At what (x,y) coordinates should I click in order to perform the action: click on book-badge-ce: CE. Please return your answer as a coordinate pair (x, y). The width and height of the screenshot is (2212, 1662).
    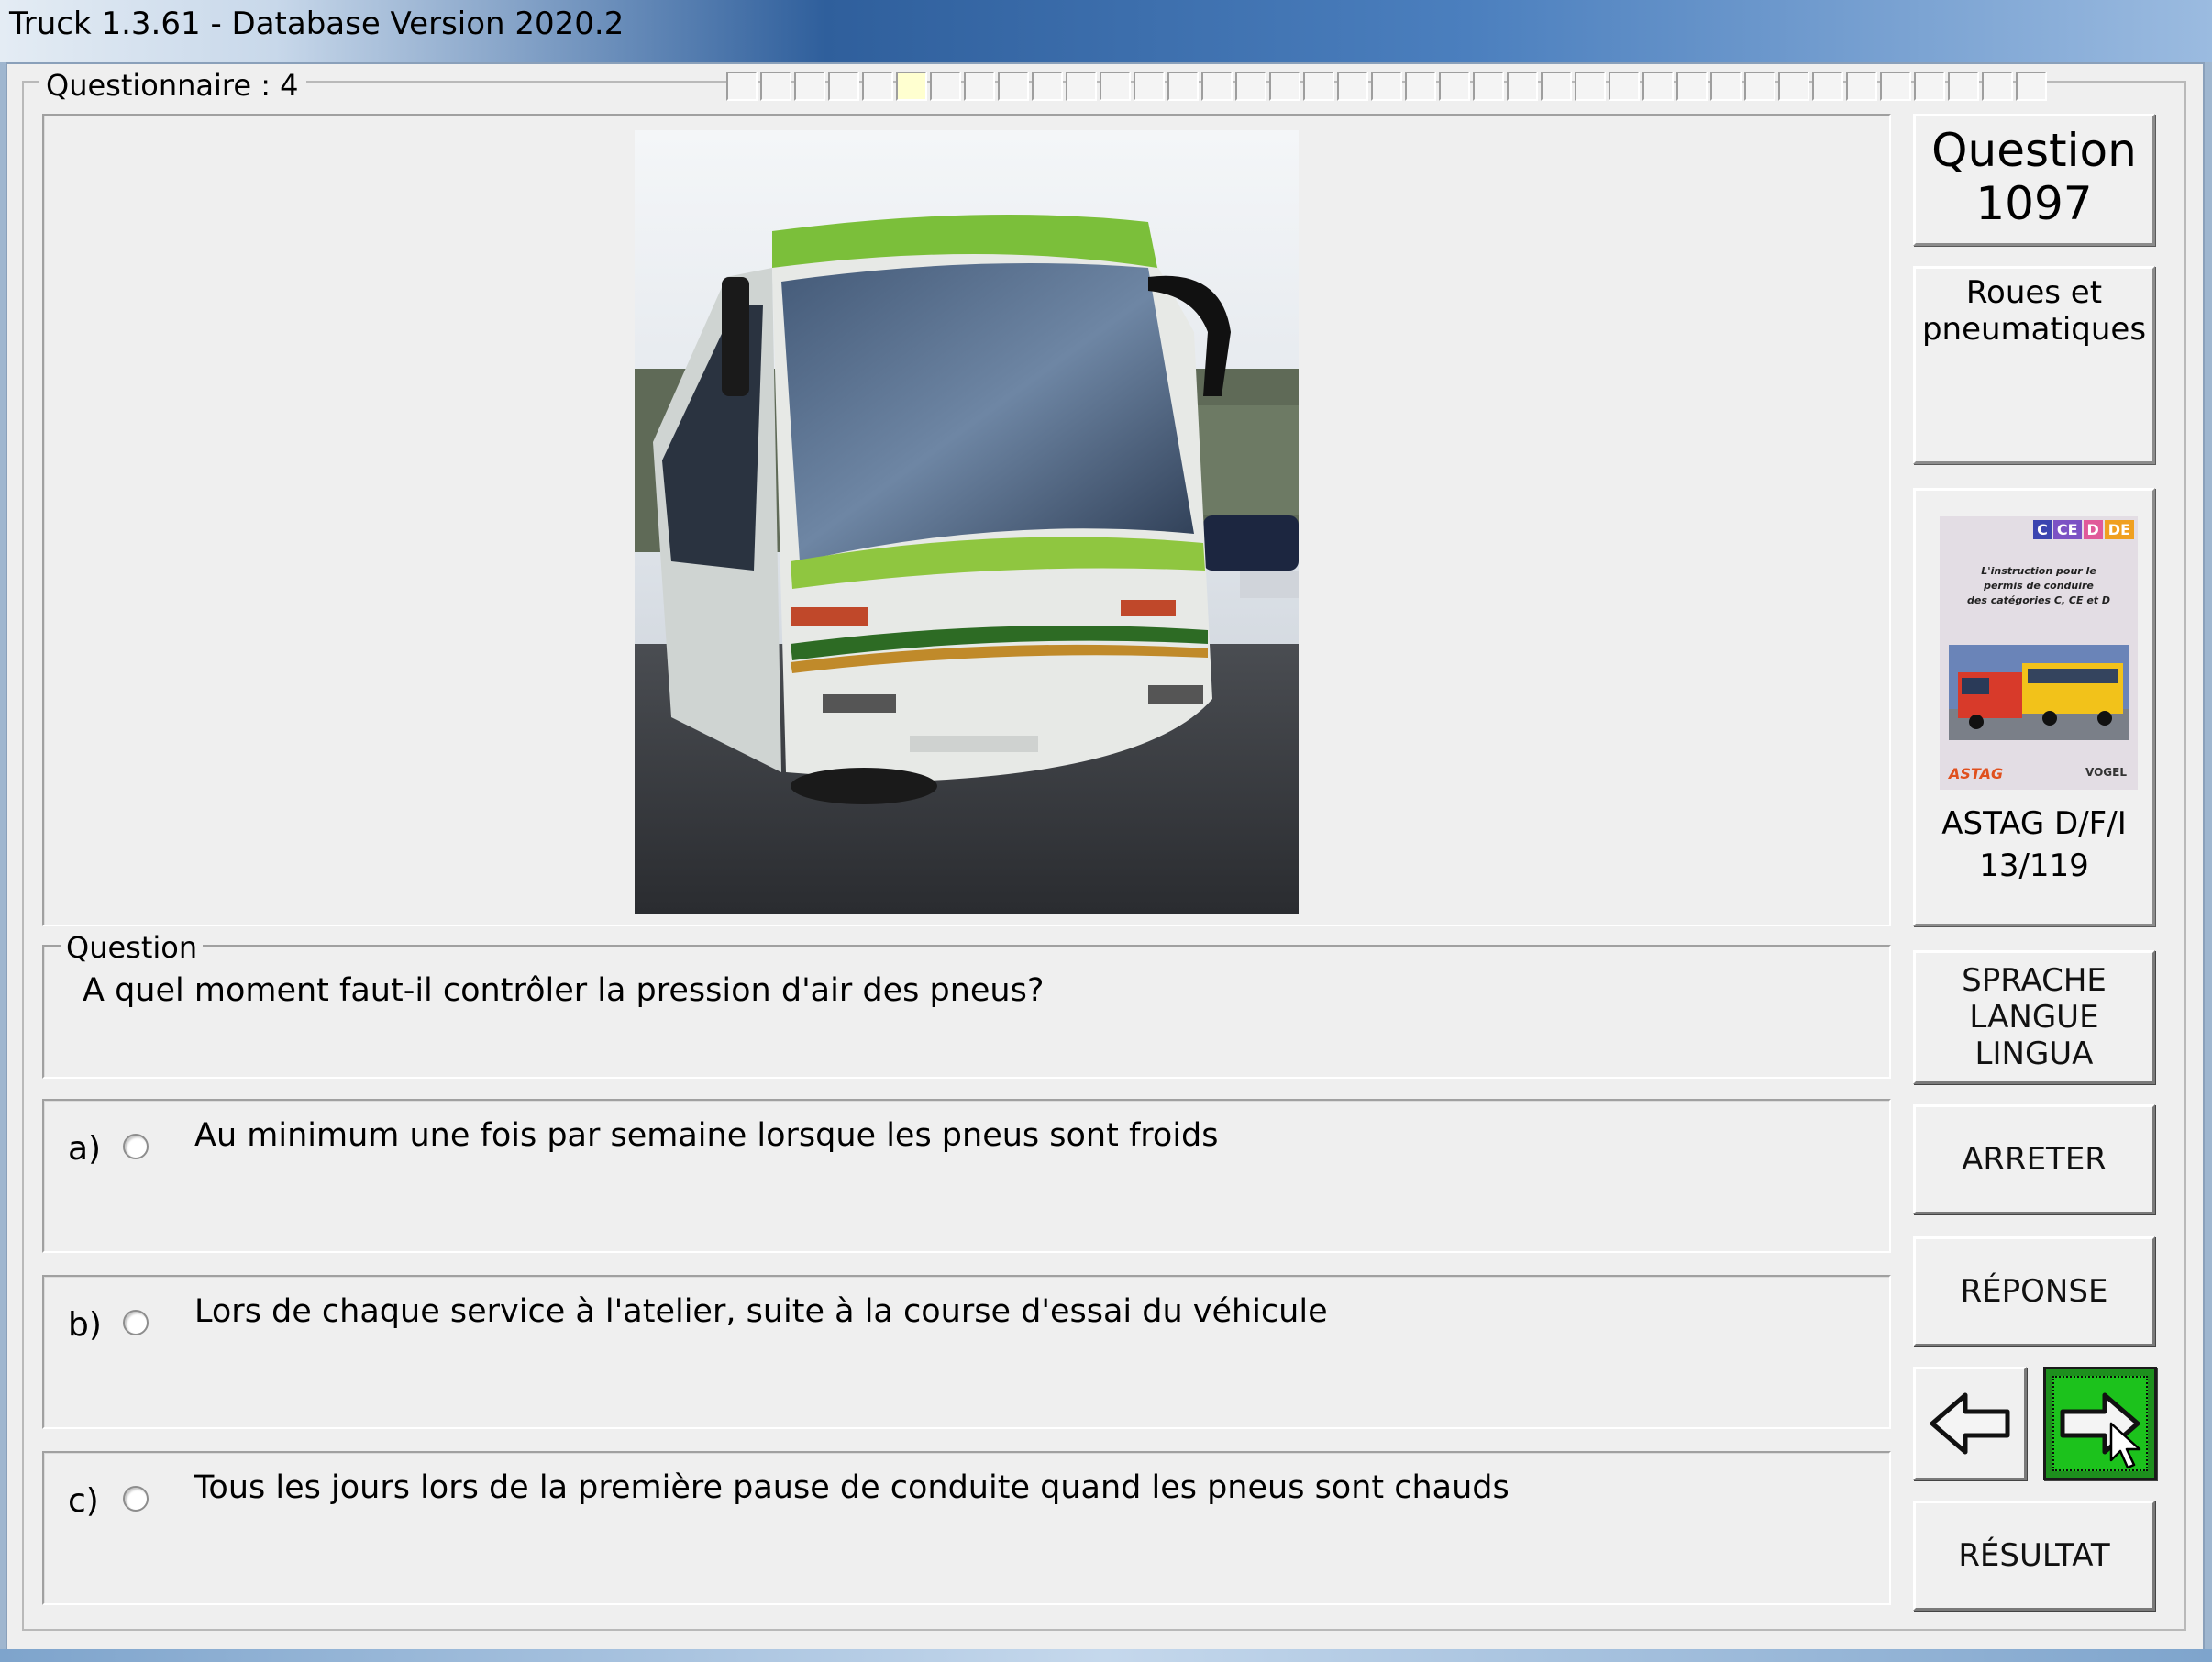
    Looking at the image, I should click on (2067, 529).